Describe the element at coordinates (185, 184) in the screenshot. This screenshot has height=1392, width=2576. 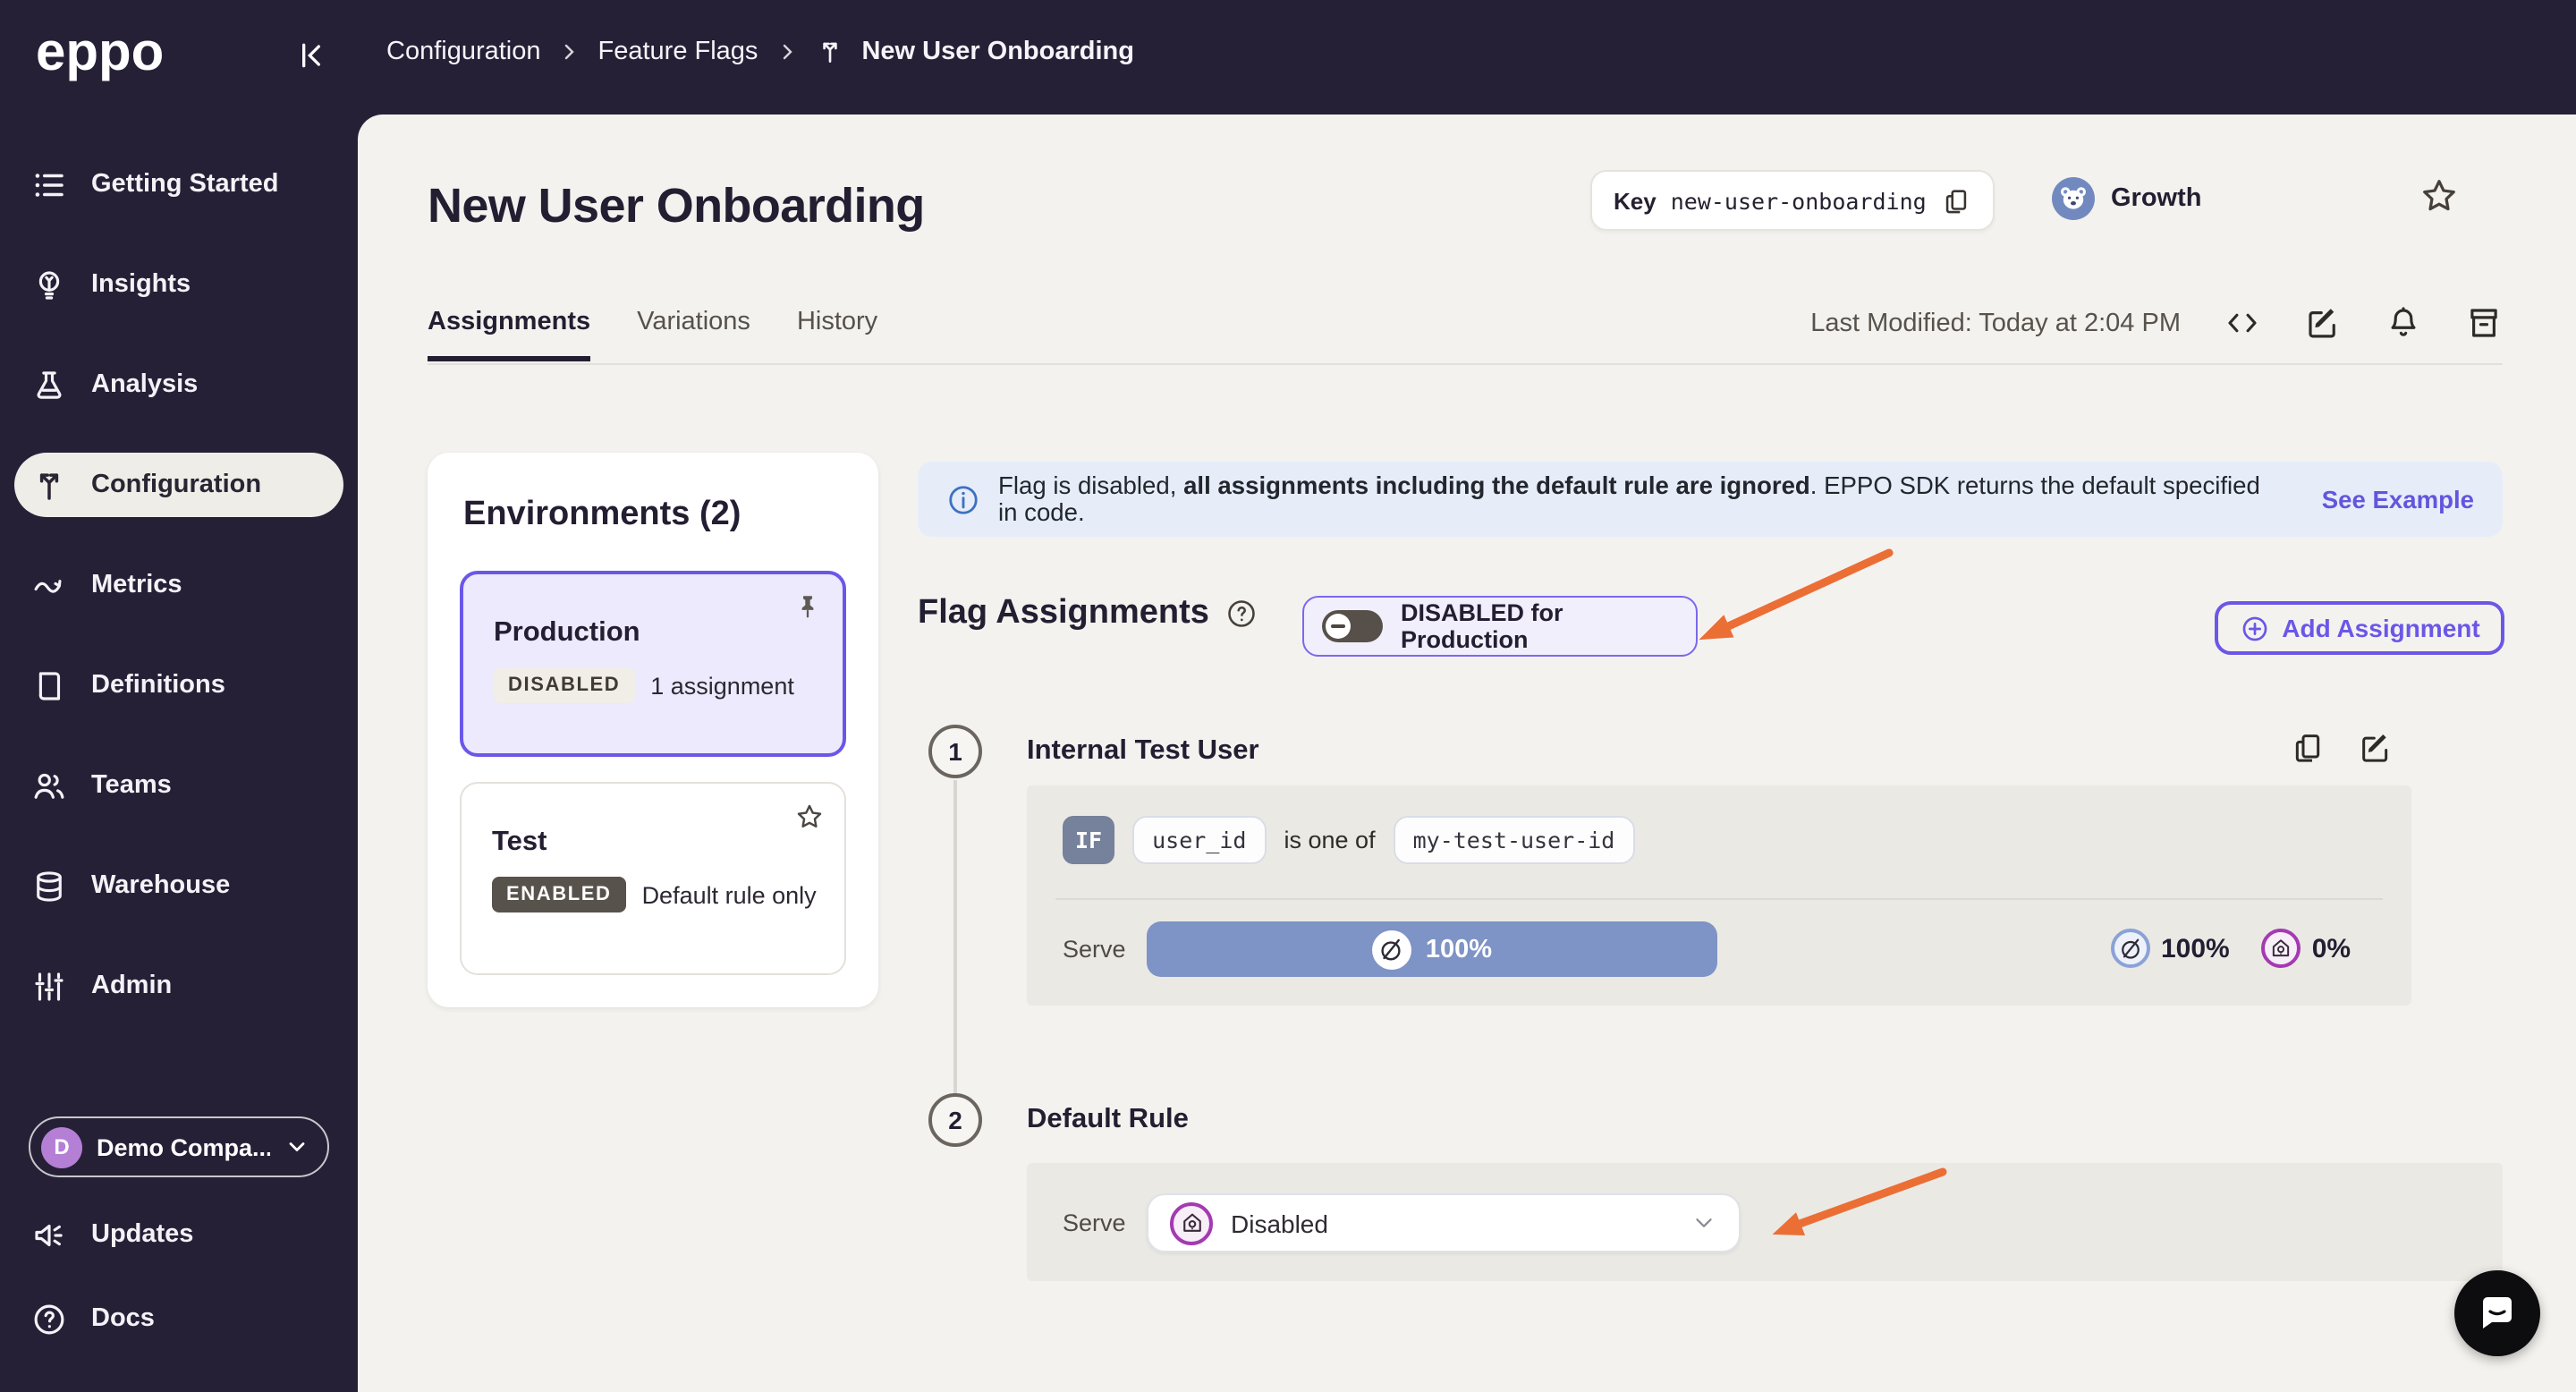
I see `sidebar-item-label: Getting Started` at that location.